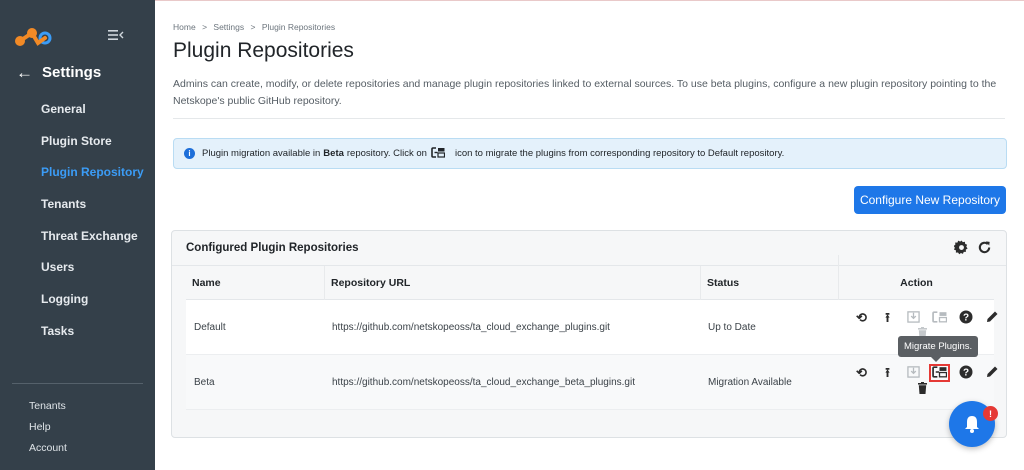 Image resolution: width=1024 pixels, height=470 pixels. I want to click on column-repository-url: Repository URL, so click(512, 282).